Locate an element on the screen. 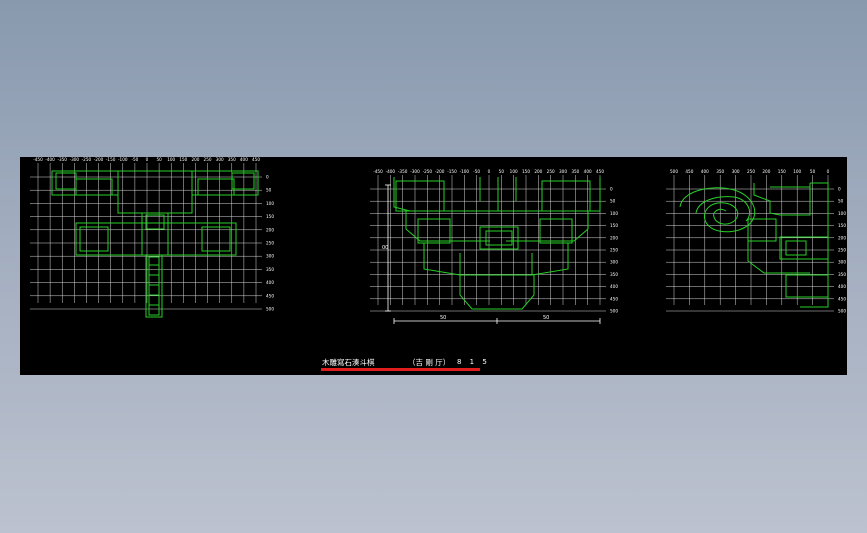 Image resolution: width=867 pixels, height=533 pixels. view3-x-tick-label: 300 is located at coordinates (736, 171).